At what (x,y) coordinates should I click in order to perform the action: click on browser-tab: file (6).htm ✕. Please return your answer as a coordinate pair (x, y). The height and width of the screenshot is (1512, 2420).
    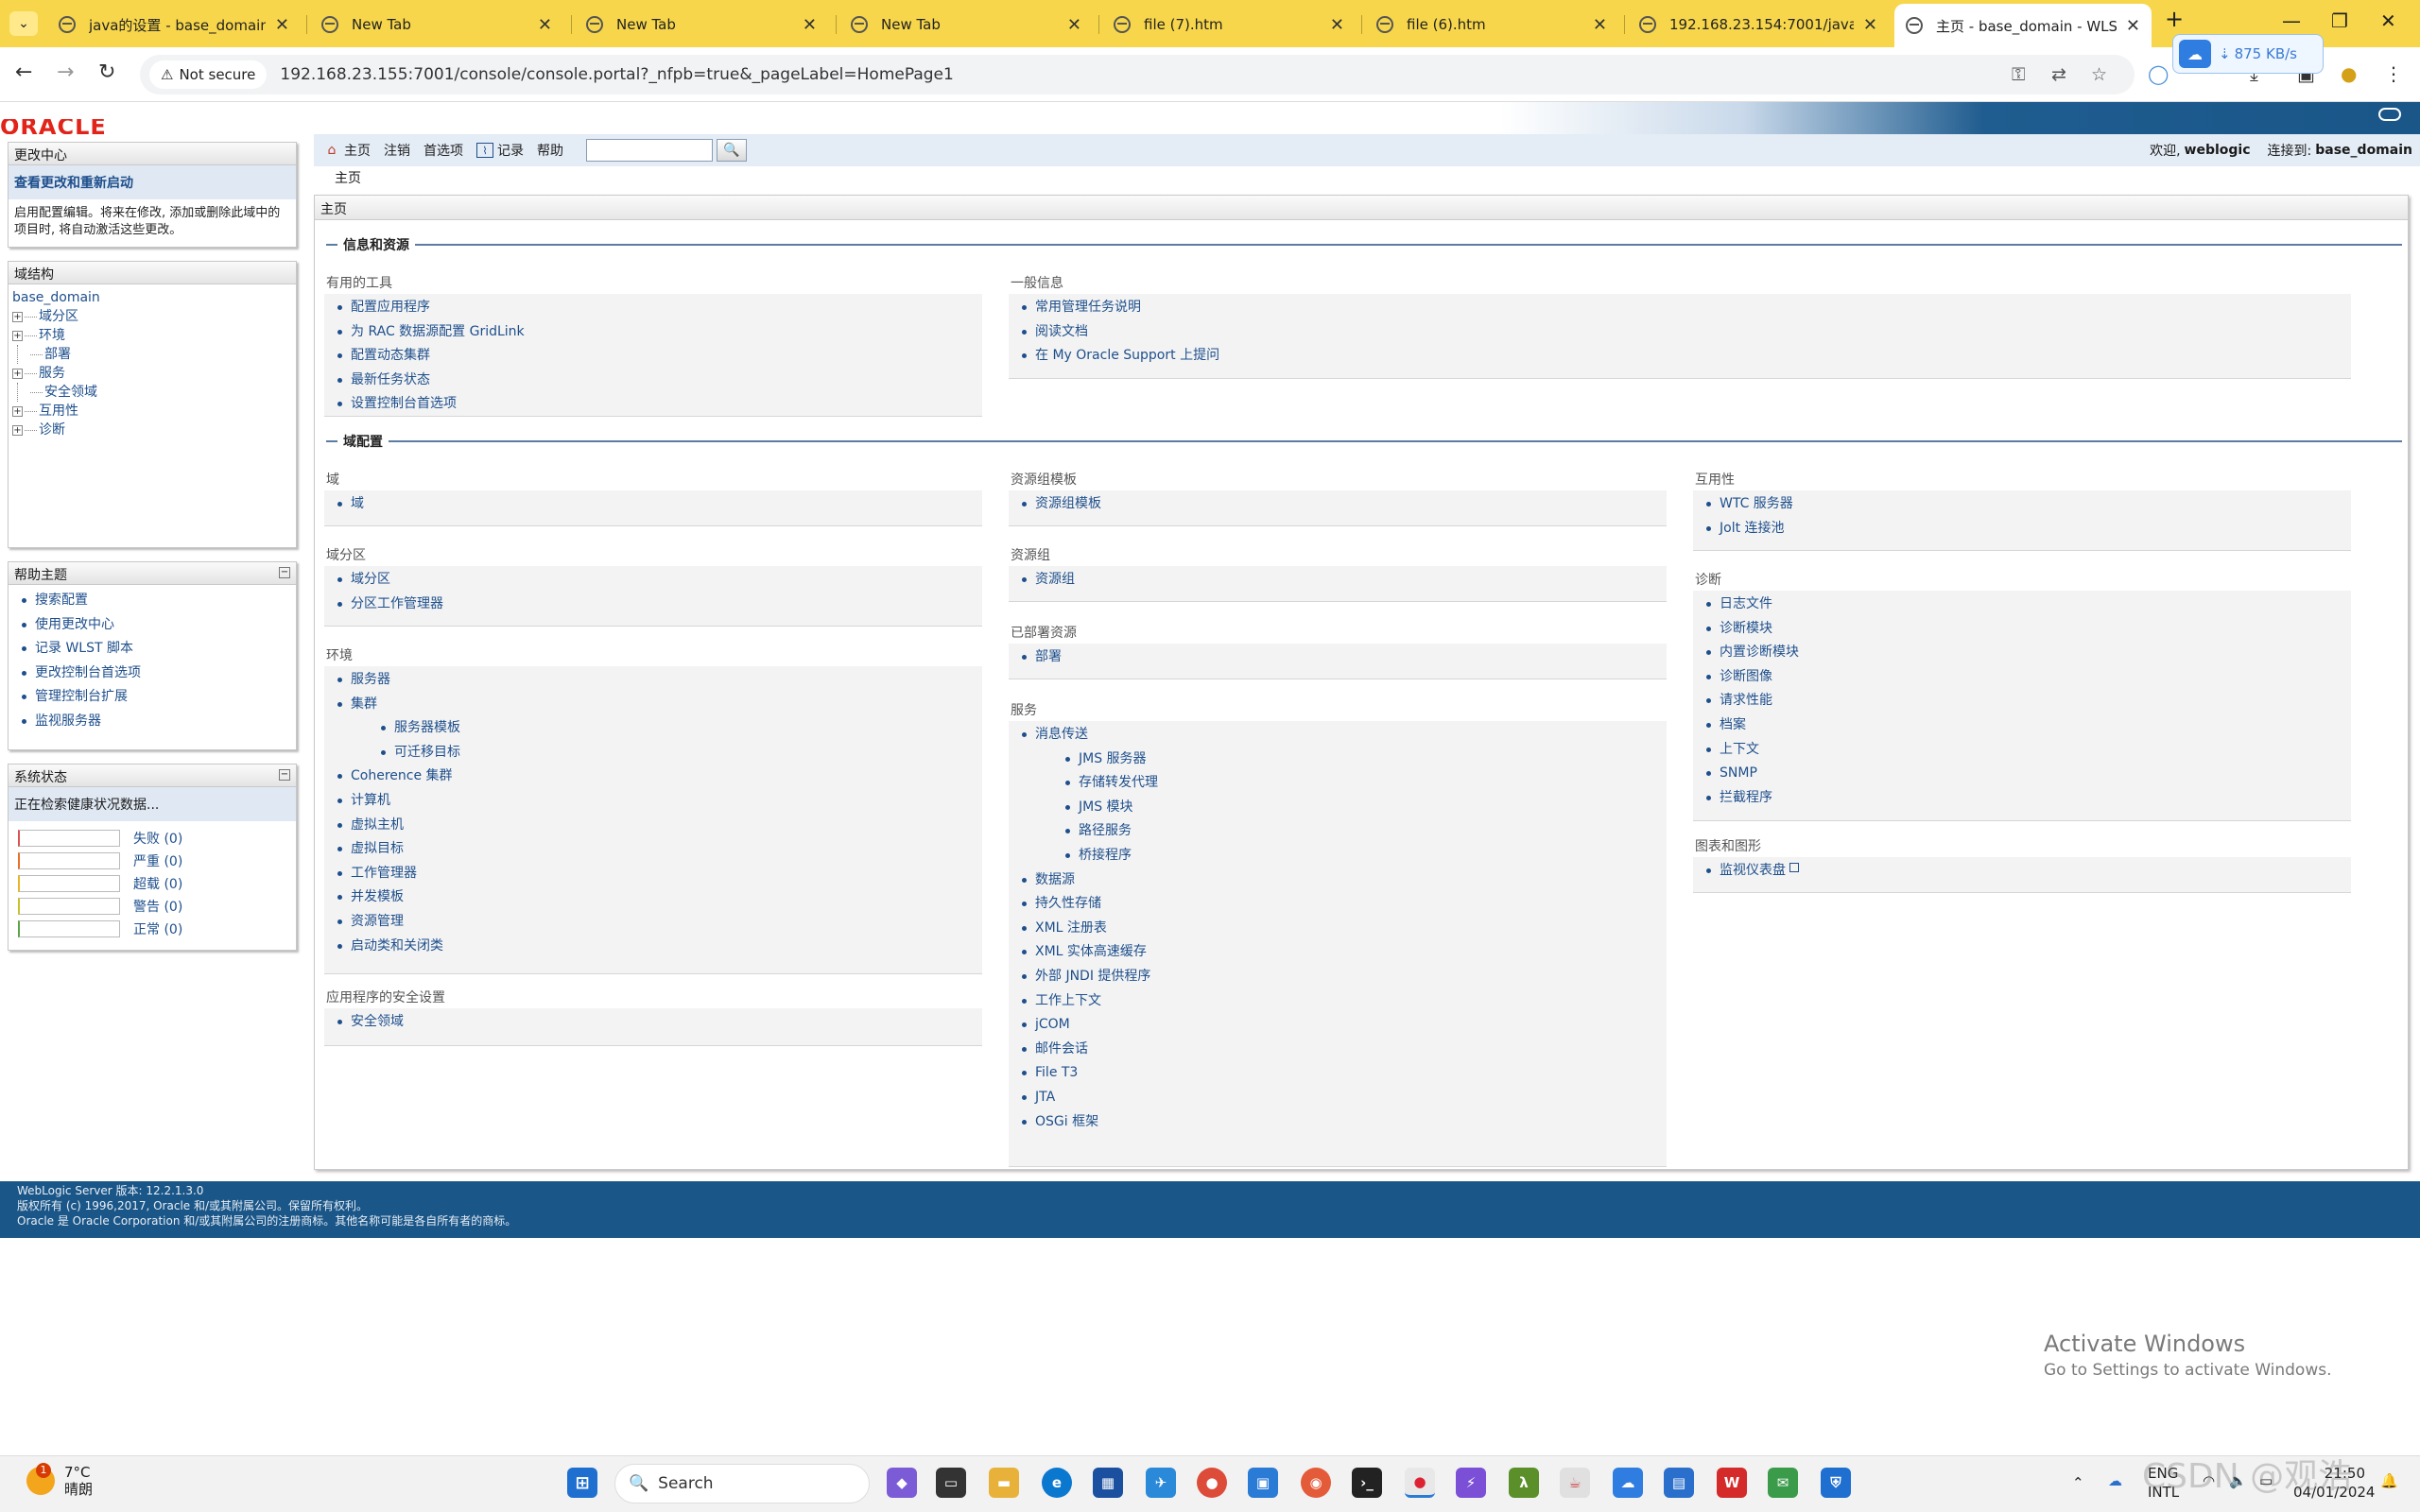
    Looking at the image, I should click on (1491, 24).